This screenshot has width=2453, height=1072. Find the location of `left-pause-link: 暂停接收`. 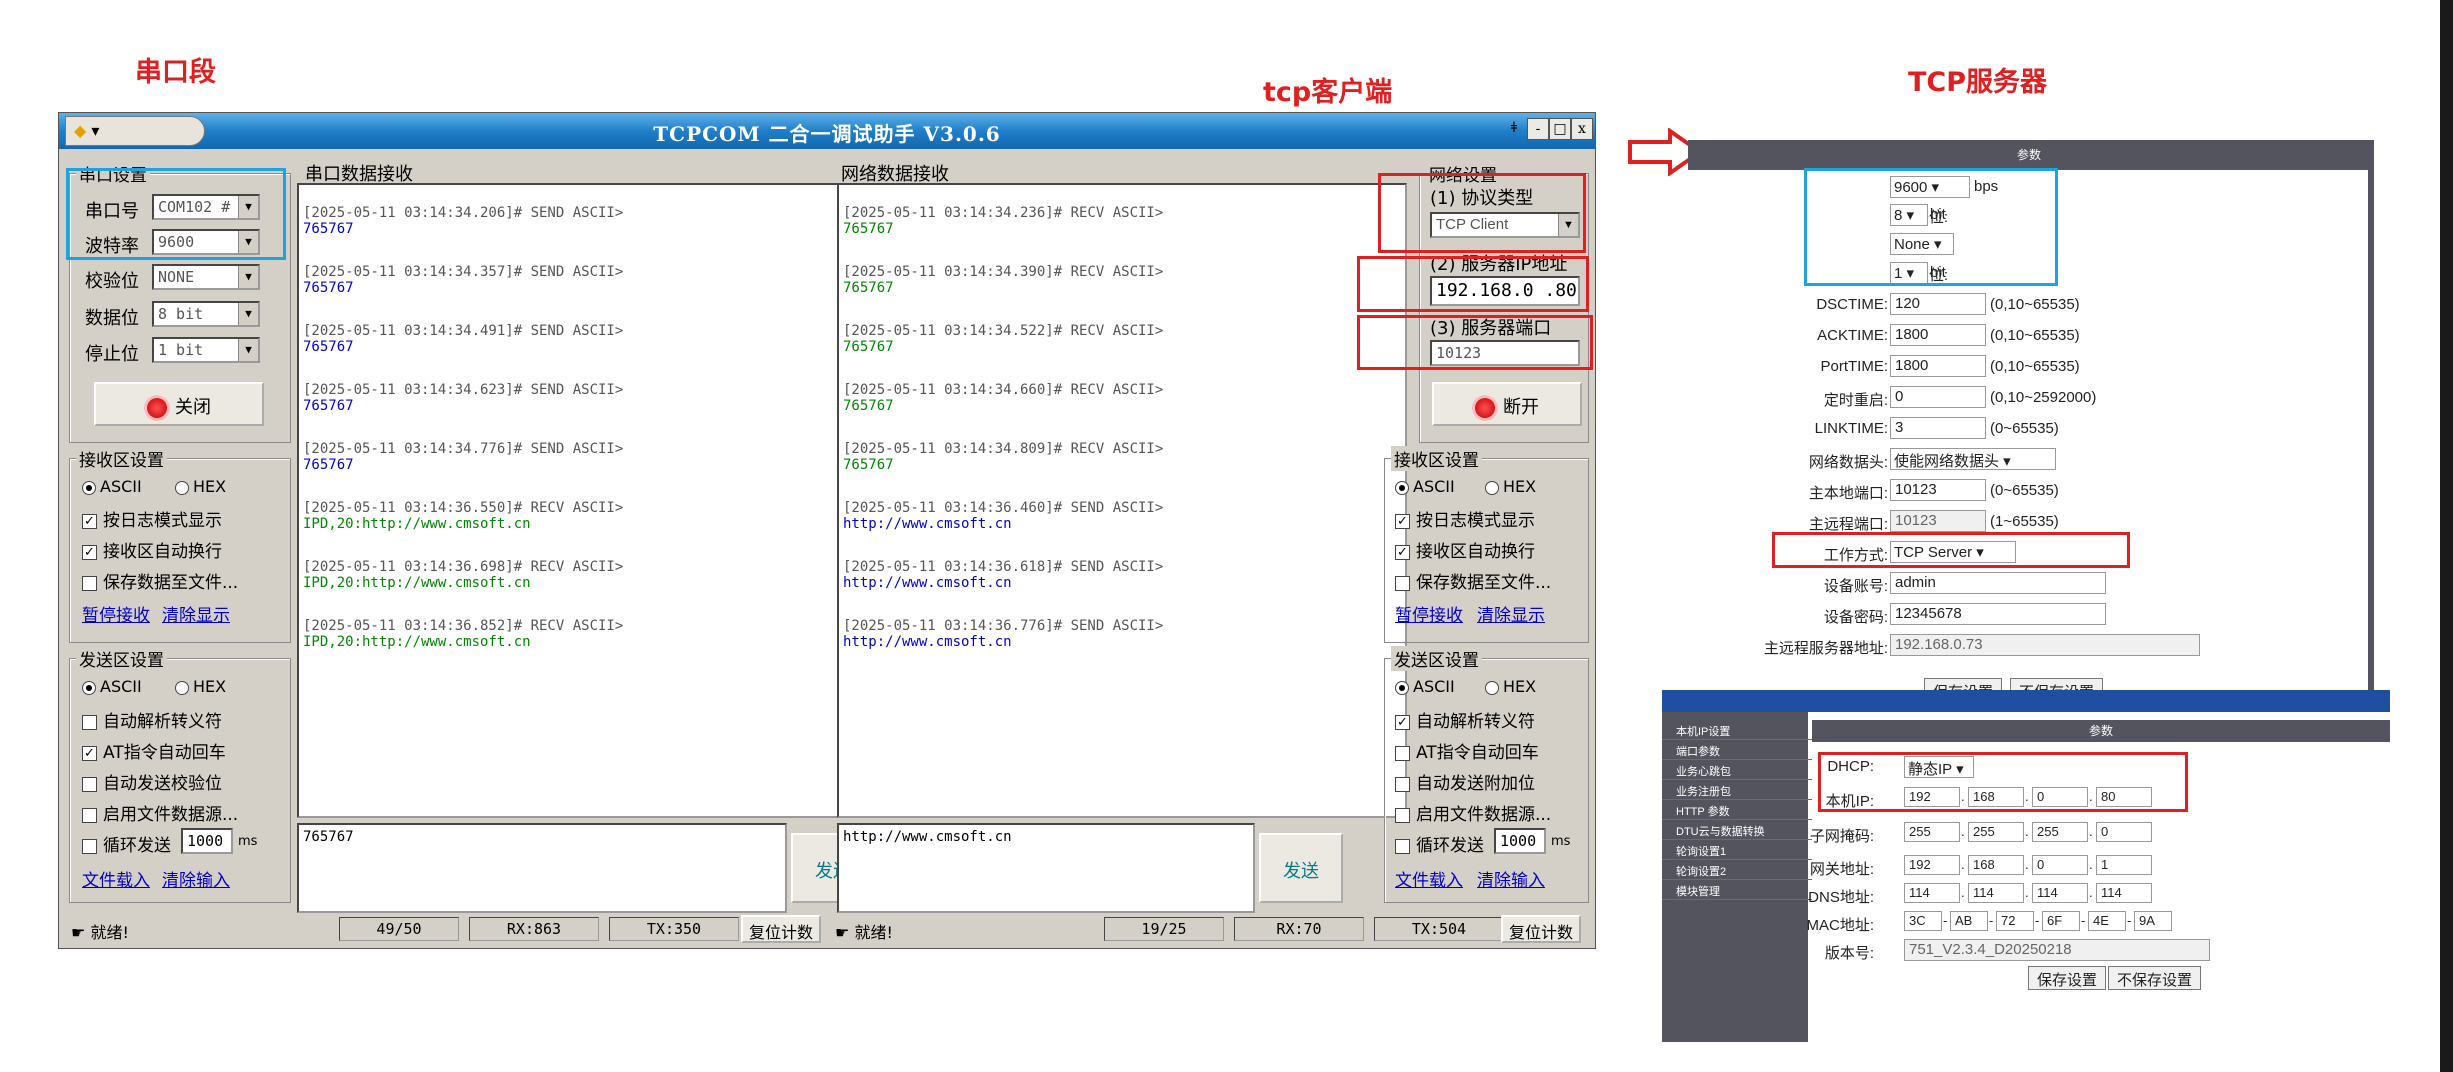

left-pause-link: 暂停接收 is located at coordinates (116, 613).